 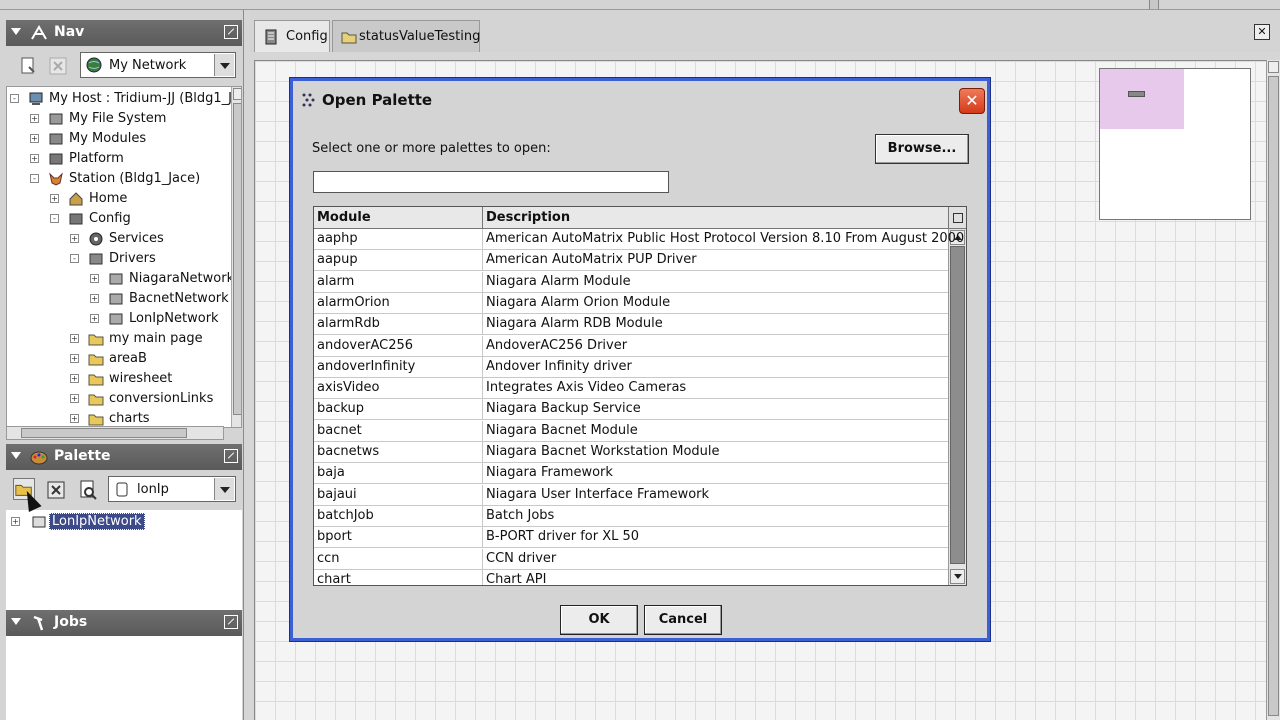 What do you see at coordinates (27, 65) in the screenshot?
I see `new-document-icon` at bounding box center [27, 65].